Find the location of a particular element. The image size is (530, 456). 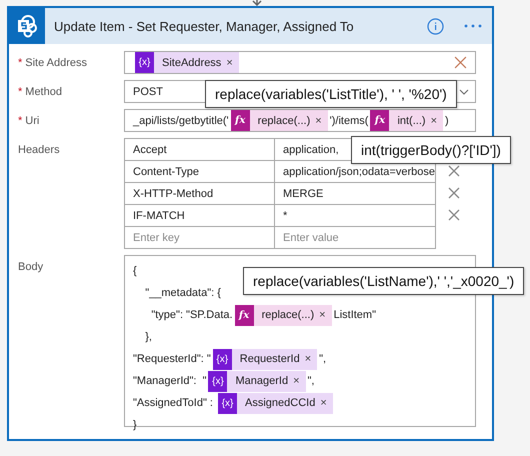

header-key-cell: IF-MATCH is located at coordinates (199, 215).